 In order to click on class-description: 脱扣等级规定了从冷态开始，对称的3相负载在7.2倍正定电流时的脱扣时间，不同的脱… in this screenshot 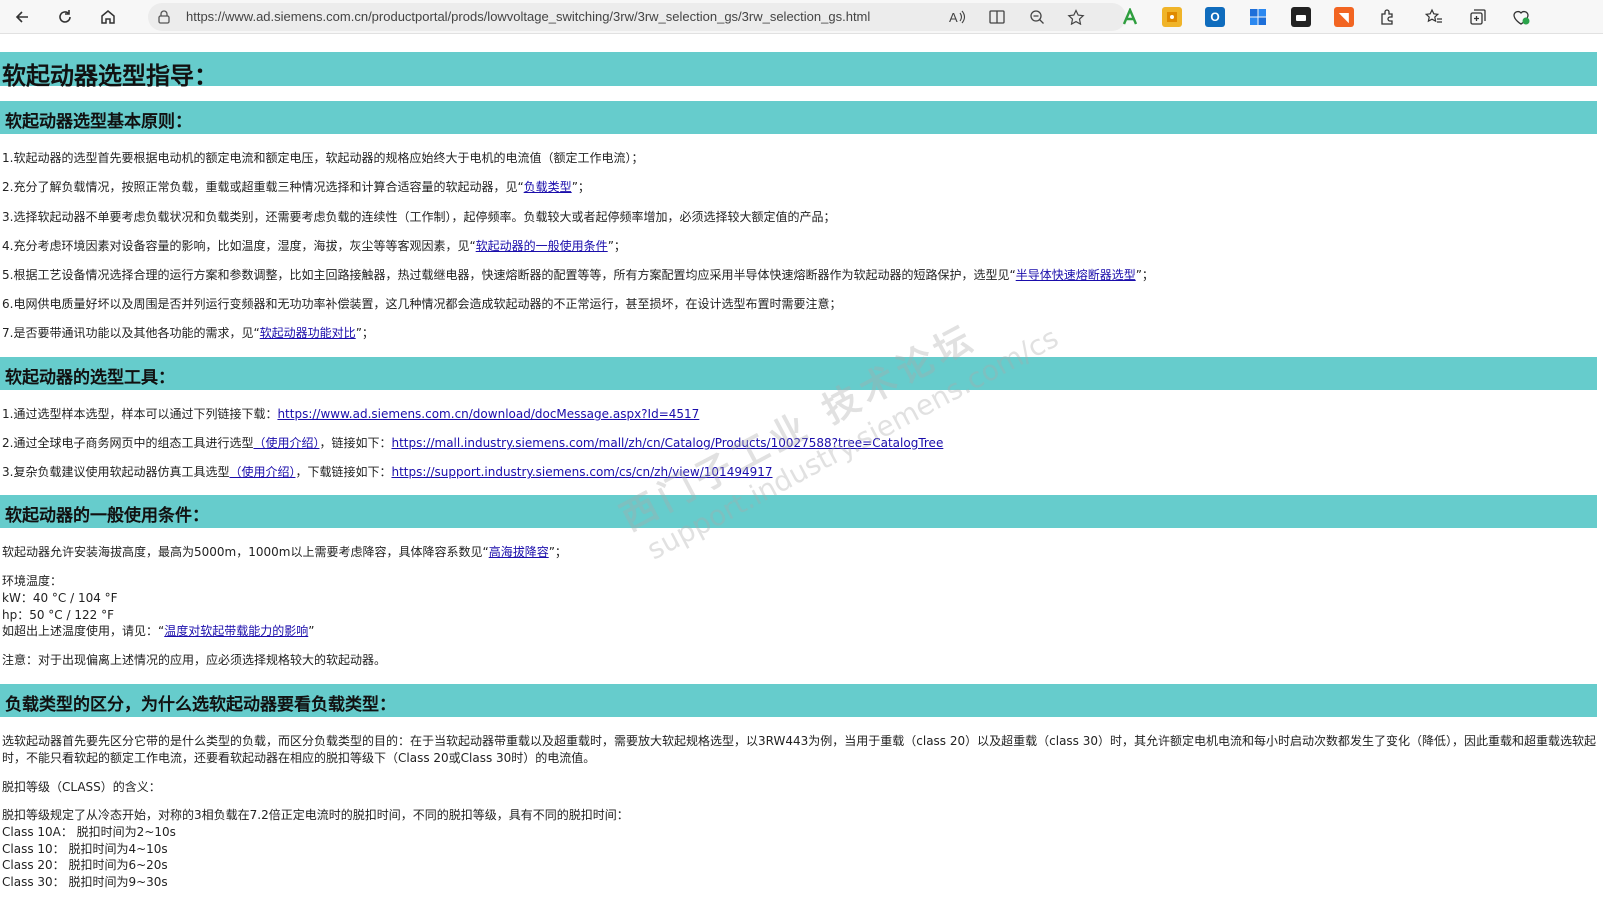, I will do `click(315, 815)`.